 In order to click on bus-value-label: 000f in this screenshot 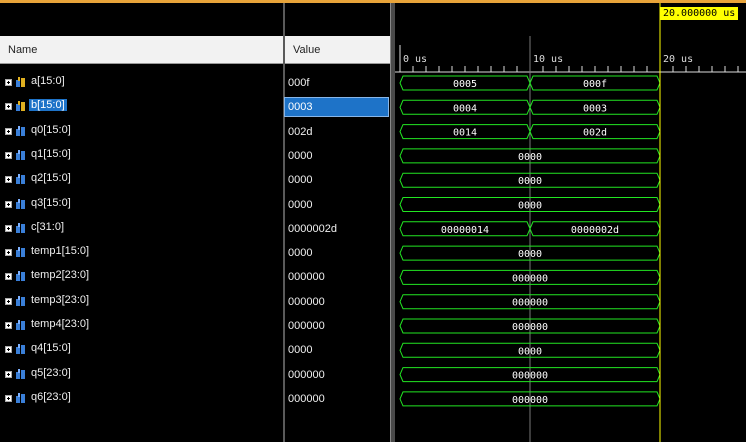, I will do `click(595, 84)`.